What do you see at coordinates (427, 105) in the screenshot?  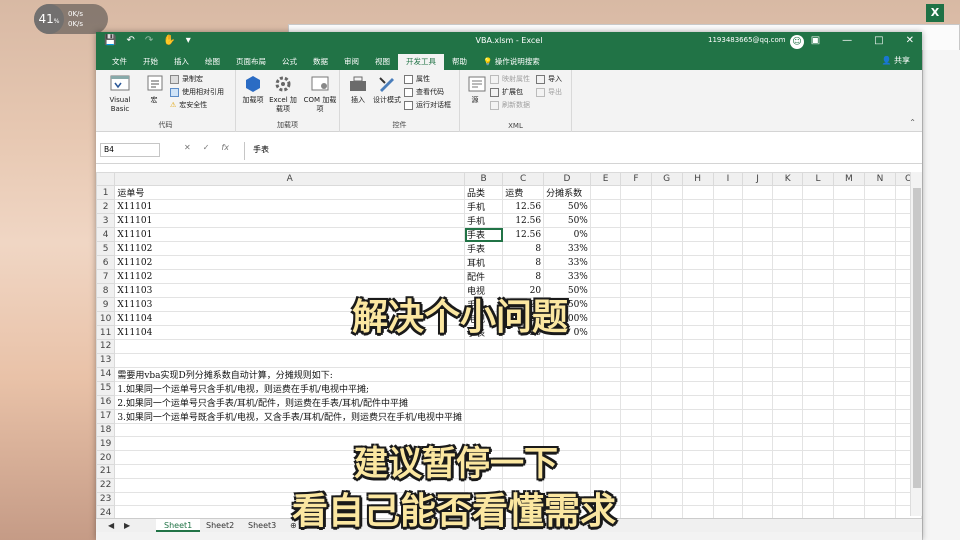 I see `run-dialog-button: 运行对话框` at bounding box center [427, 105].